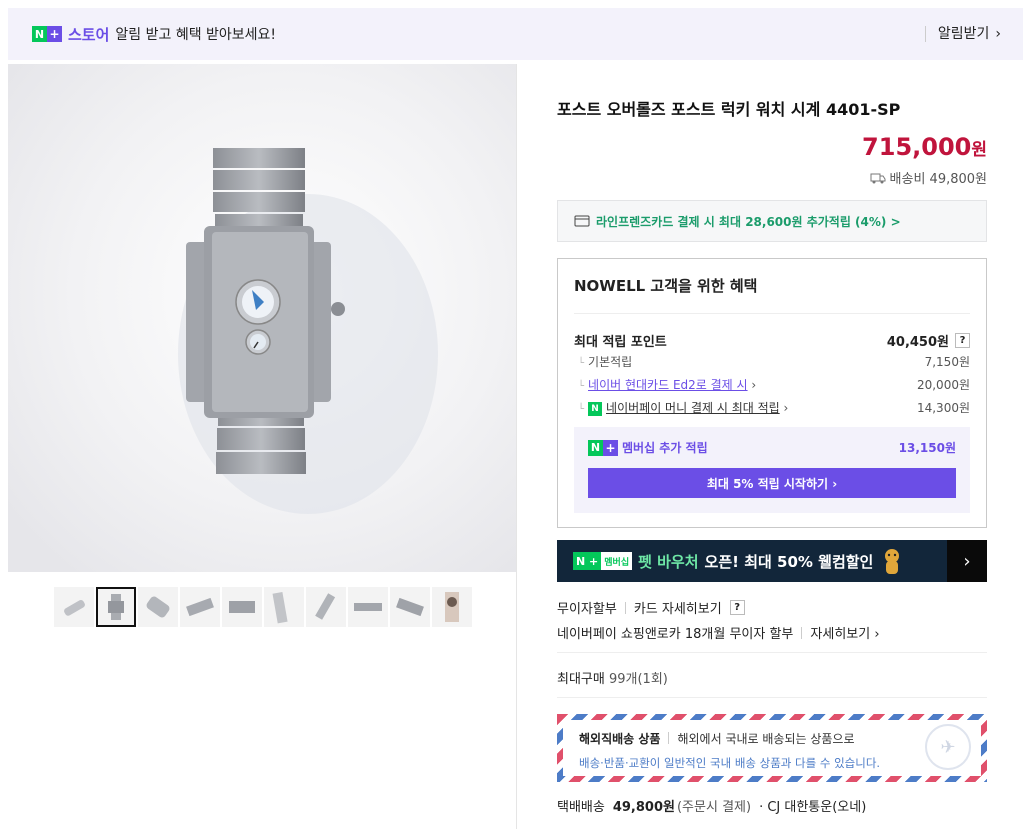 The width and height of the screenshot is (1029, 829). What do you see at coordinates (620, 739) in the screenshot?
I see `overseas-title: 해외직배송 상품` at bounding box center [620, 739].